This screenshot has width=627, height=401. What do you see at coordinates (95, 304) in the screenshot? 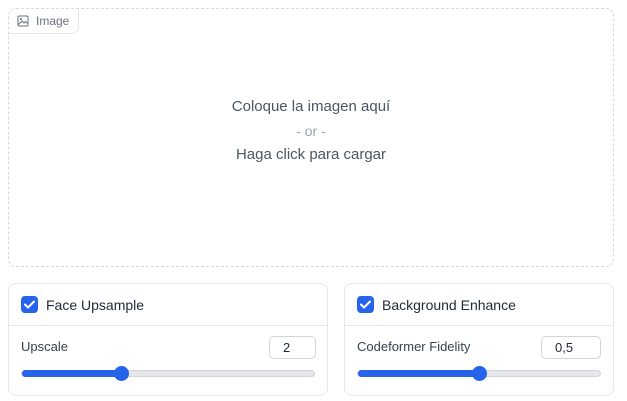
I see `face-upsample-label: Face Upsample` at bounding box center [95, 304].